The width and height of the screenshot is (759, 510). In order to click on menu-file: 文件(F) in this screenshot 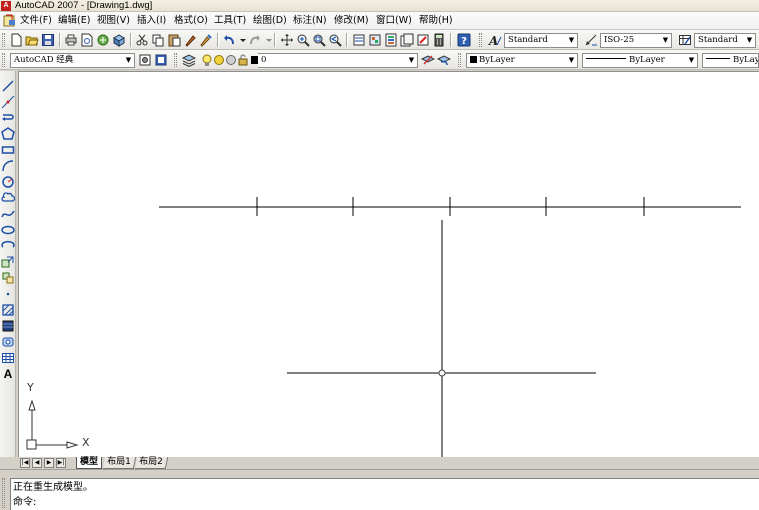, I will do `click(36, 21)`.